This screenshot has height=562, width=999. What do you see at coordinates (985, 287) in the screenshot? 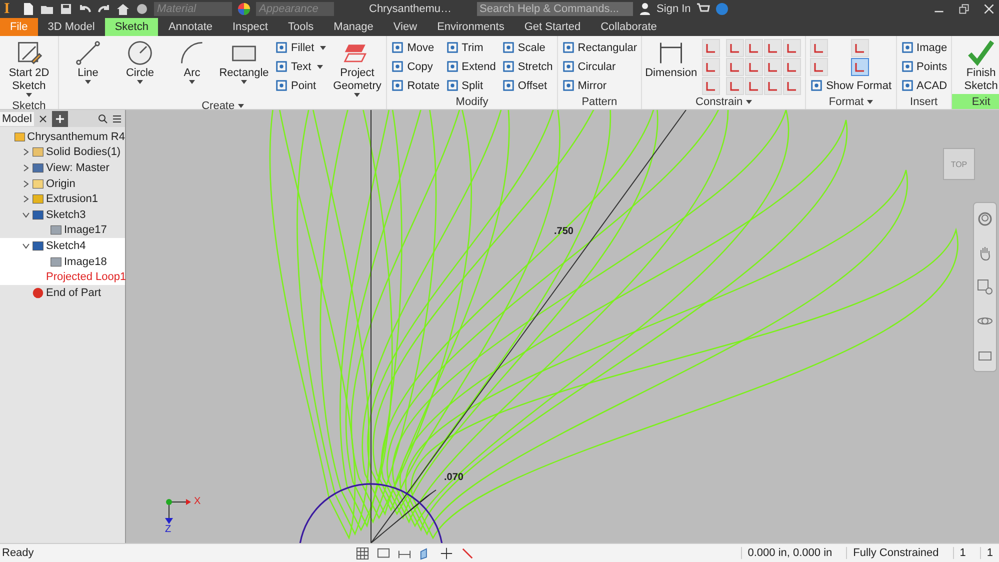
I see `zoom-icon` at bounding box center [985, 287].